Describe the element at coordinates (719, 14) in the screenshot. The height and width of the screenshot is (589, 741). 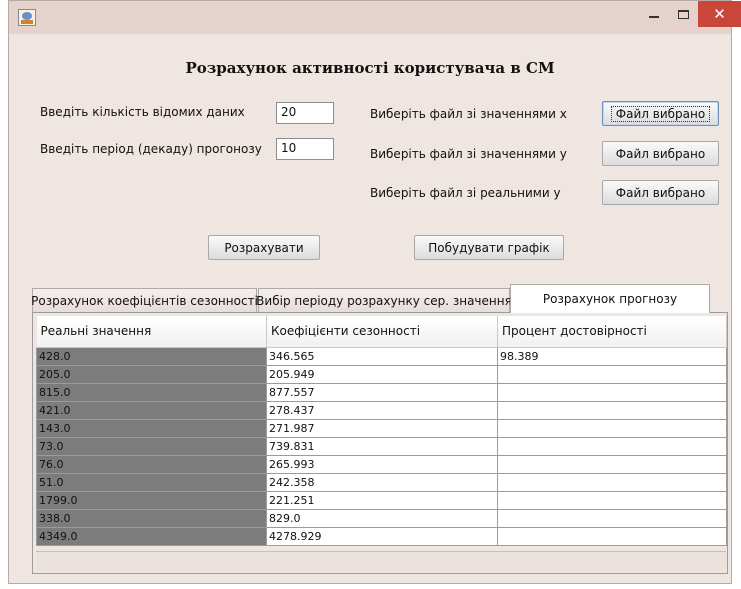
I see `close-button: ✕` at that location.